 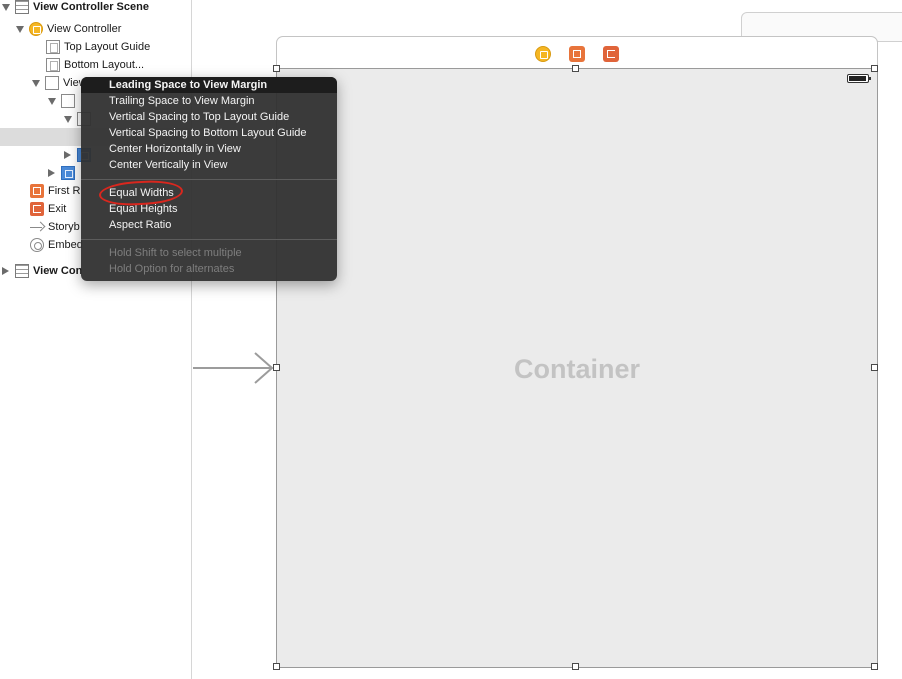 What do you see at coordinates (209, 117) in the screenshot?
I see `menu-item-vertical-spacing-top: Vertical Spacing to Top Layout Guide` at bounding box center [209, 117].